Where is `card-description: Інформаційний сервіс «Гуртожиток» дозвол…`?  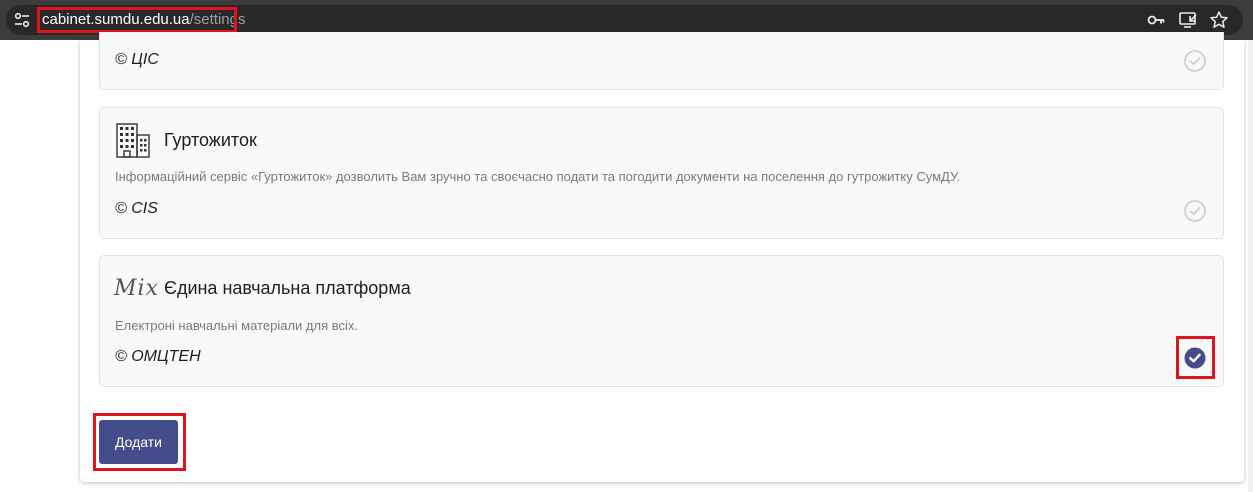 card-description: Інформаційний сервіс «Гуртожиток» дозвол… is located at coordinates (538, 176).